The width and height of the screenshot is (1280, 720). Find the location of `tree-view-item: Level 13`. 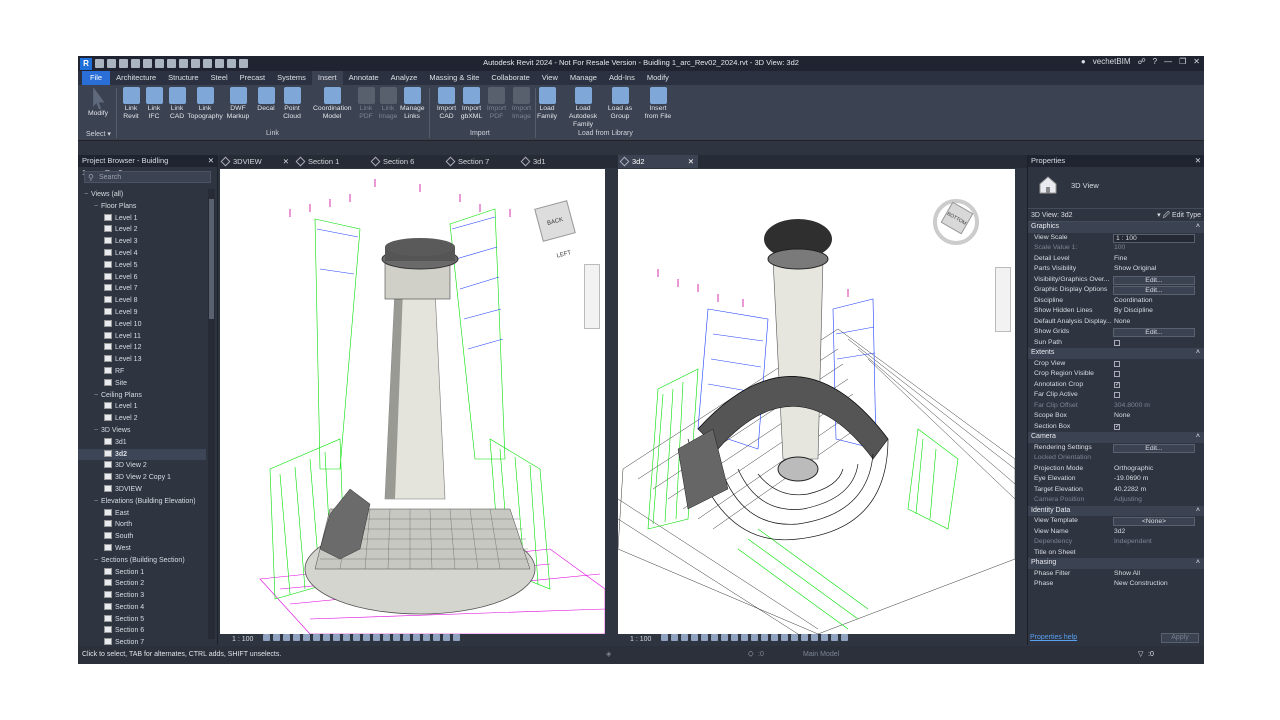

tree-view-item: Level 13 is located at coordinates (142, 360).